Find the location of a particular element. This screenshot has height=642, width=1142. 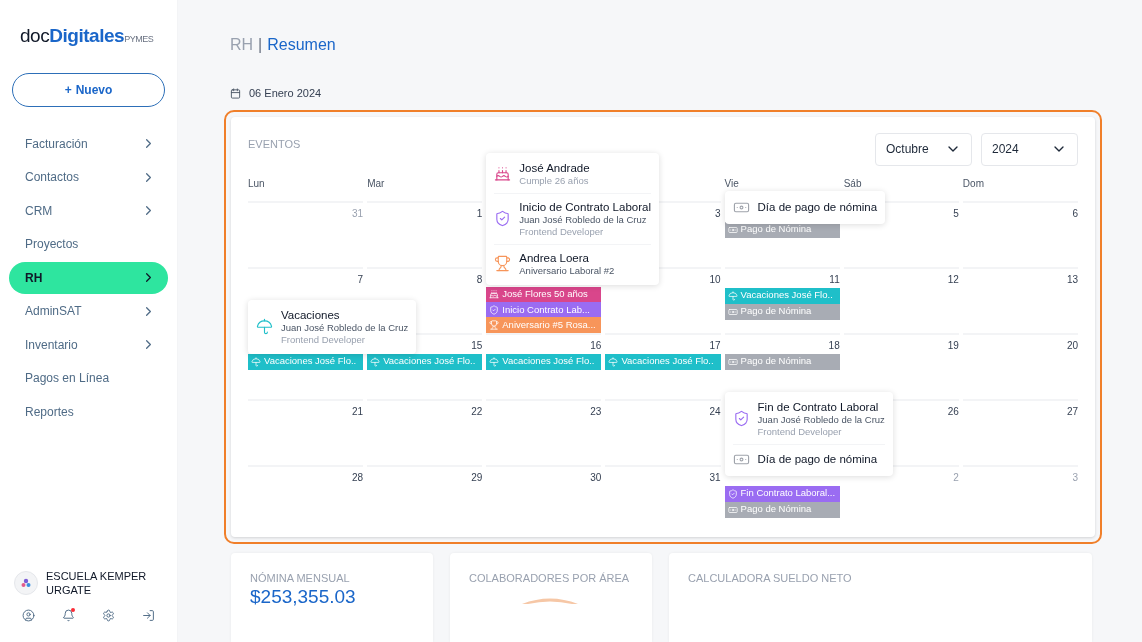

weekday-label: Dom is located at coordinates (973, 183).